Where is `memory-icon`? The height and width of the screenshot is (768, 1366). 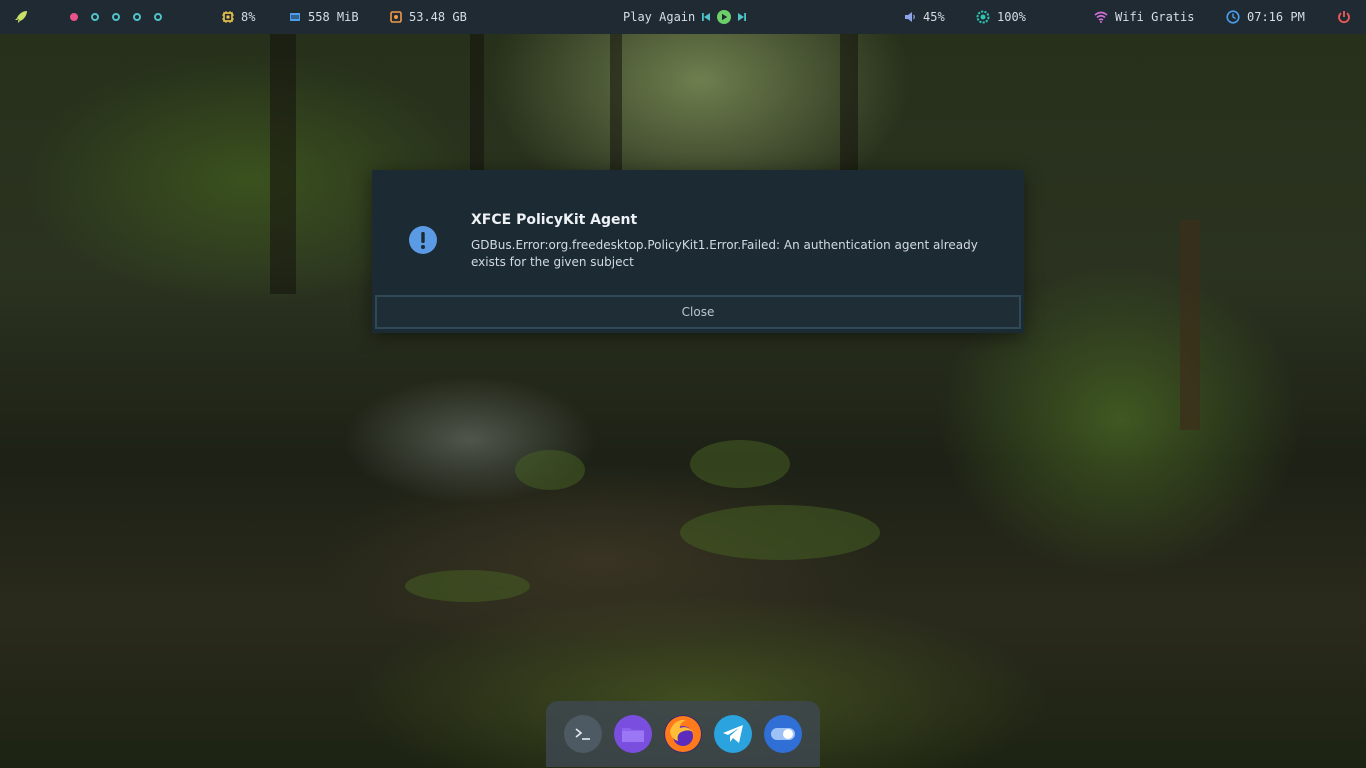 memory-icon is located at coordinates (295, 17).